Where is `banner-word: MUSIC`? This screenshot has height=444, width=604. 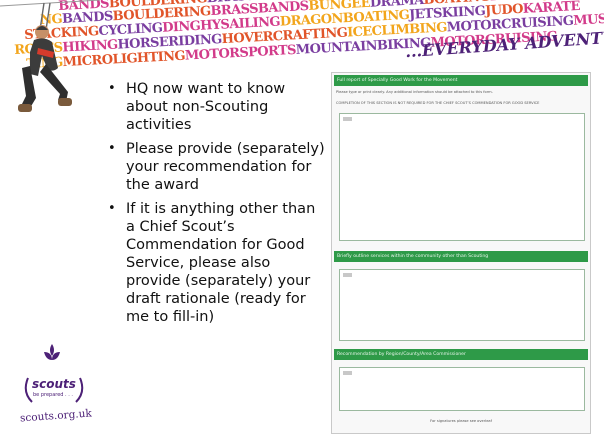 banner-word: MUSIC is located at coordinates (588, 20).